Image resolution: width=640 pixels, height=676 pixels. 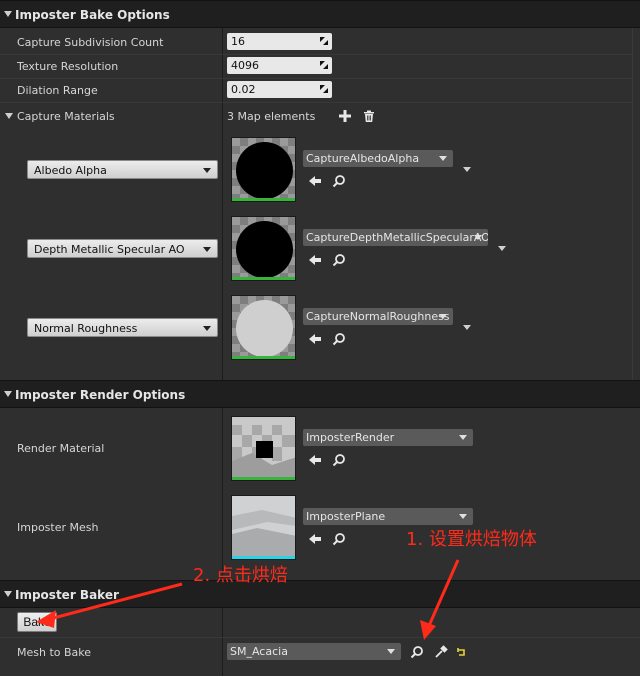 I want to click on dilation-range-value: 0.02, so click(x=243, y=89).